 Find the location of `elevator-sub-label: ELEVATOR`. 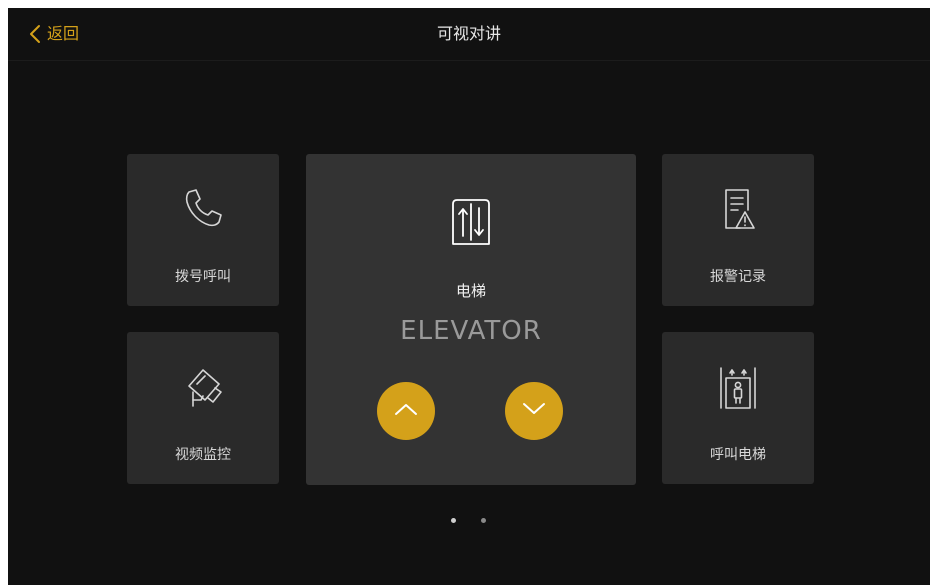

elevator-sub-label: ELEVATOR is located at coordinates (471, 331).